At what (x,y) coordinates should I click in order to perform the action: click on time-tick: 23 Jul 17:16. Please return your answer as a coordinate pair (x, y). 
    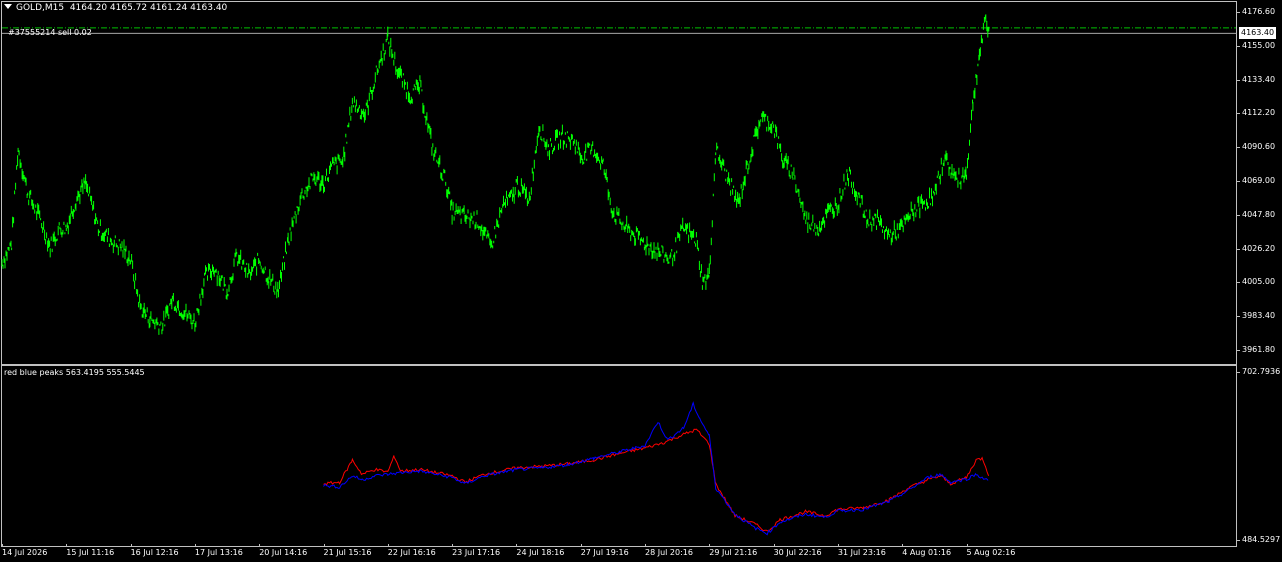
    Looking at the image, I should click on (476, 550).